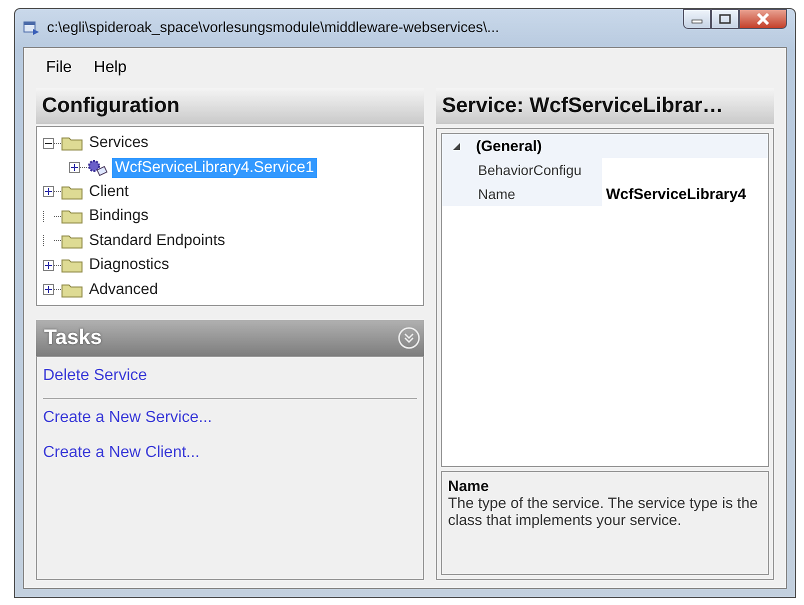 The image size is (804, 605). What do you see at coordinates (230, 106) in the screenshot?
I see `panel-header: Configuration` at bounding box center [230, 106].